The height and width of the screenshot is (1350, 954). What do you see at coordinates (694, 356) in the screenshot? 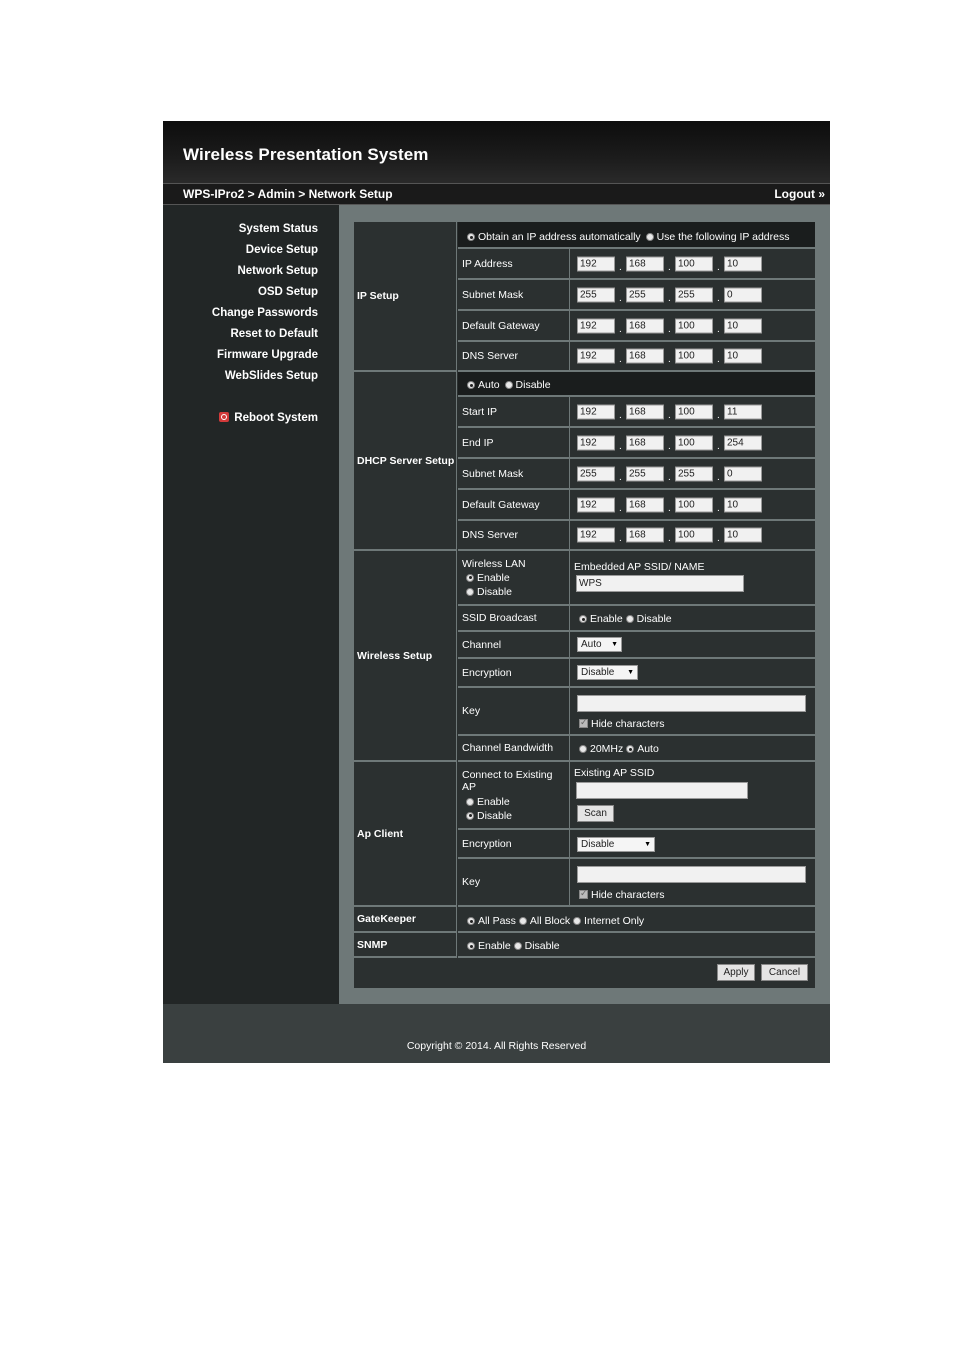
I see `dns-octet-3: 100` at bounding box center [694, 356].